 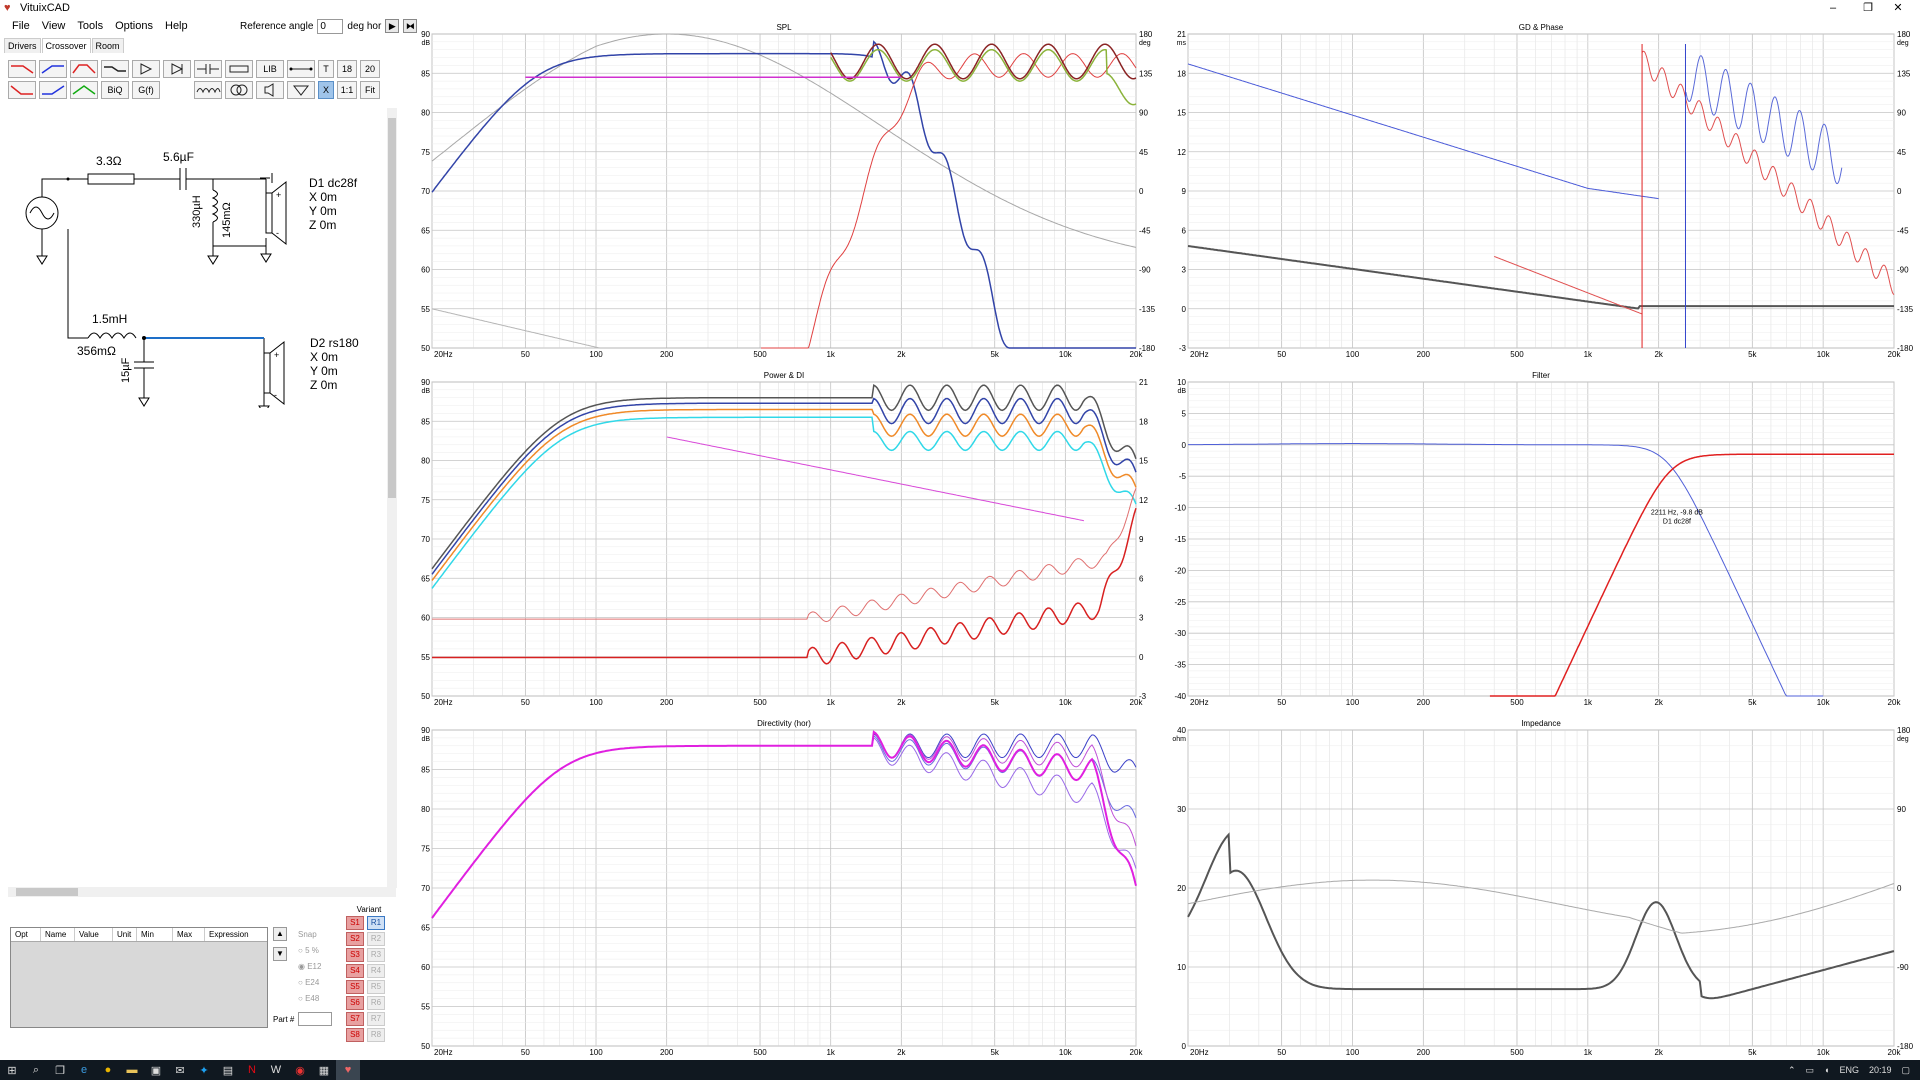 I want to click on variant-r7: R7, so click(x=376, y=1019).